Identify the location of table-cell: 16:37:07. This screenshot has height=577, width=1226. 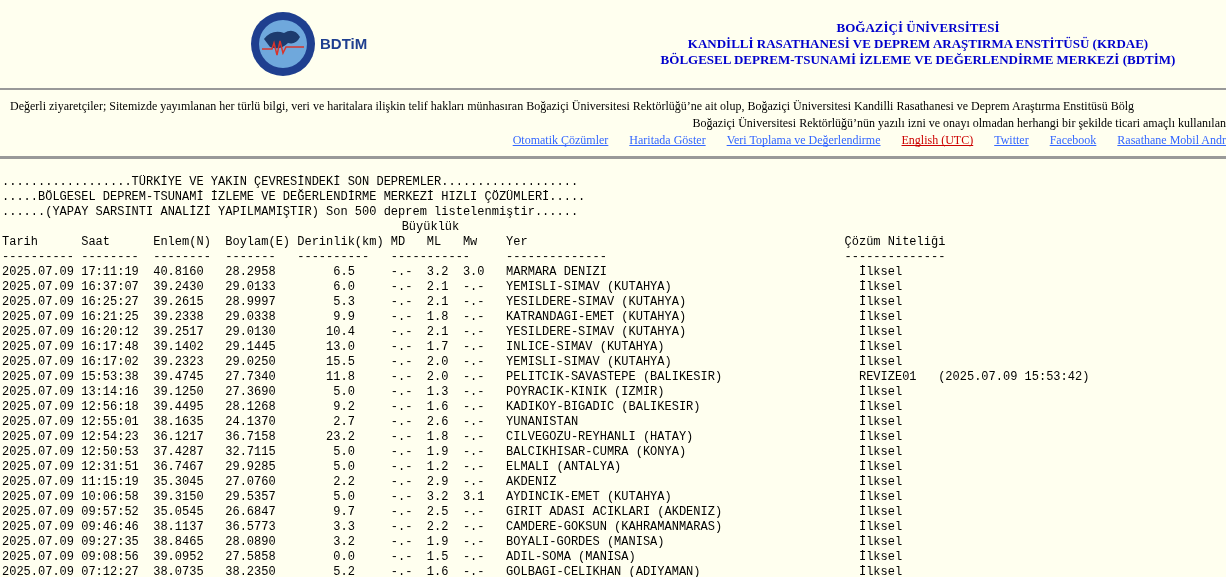
(110, 287).